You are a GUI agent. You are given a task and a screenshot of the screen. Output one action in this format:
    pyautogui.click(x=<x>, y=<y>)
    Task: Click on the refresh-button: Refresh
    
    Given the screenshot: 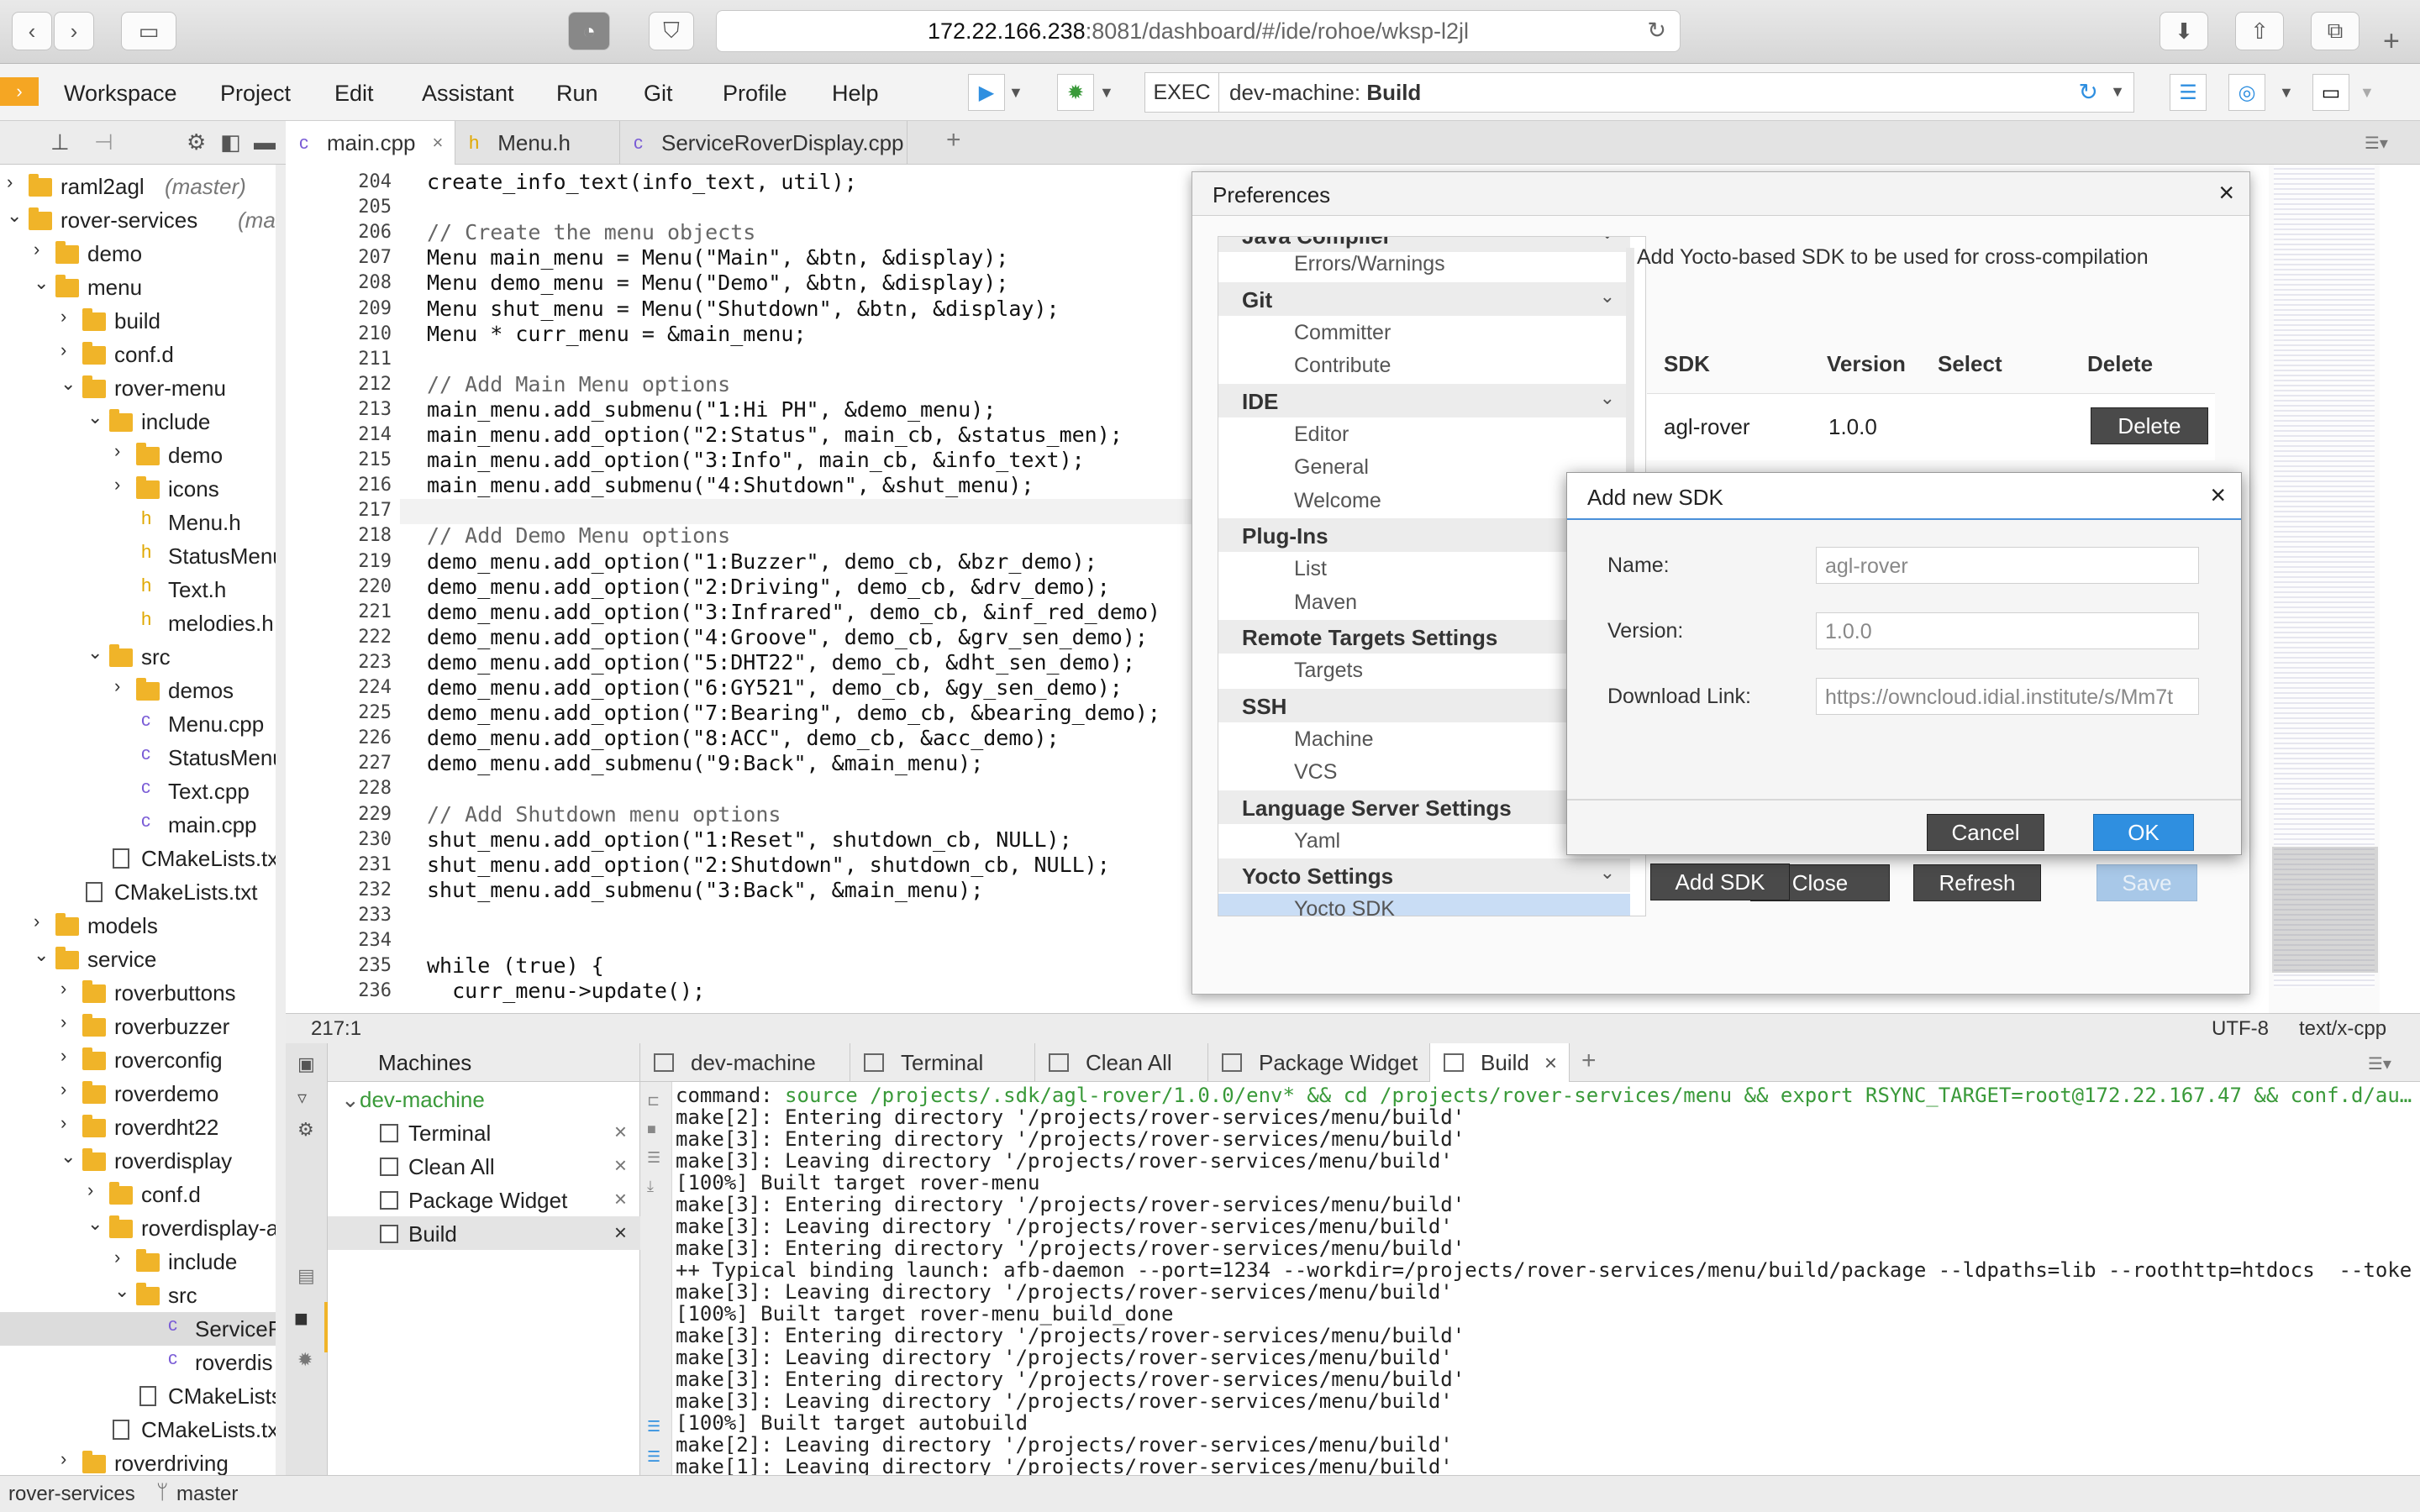 What is the action you would take?
    pyautogui.click(x=1977, y=882)
    